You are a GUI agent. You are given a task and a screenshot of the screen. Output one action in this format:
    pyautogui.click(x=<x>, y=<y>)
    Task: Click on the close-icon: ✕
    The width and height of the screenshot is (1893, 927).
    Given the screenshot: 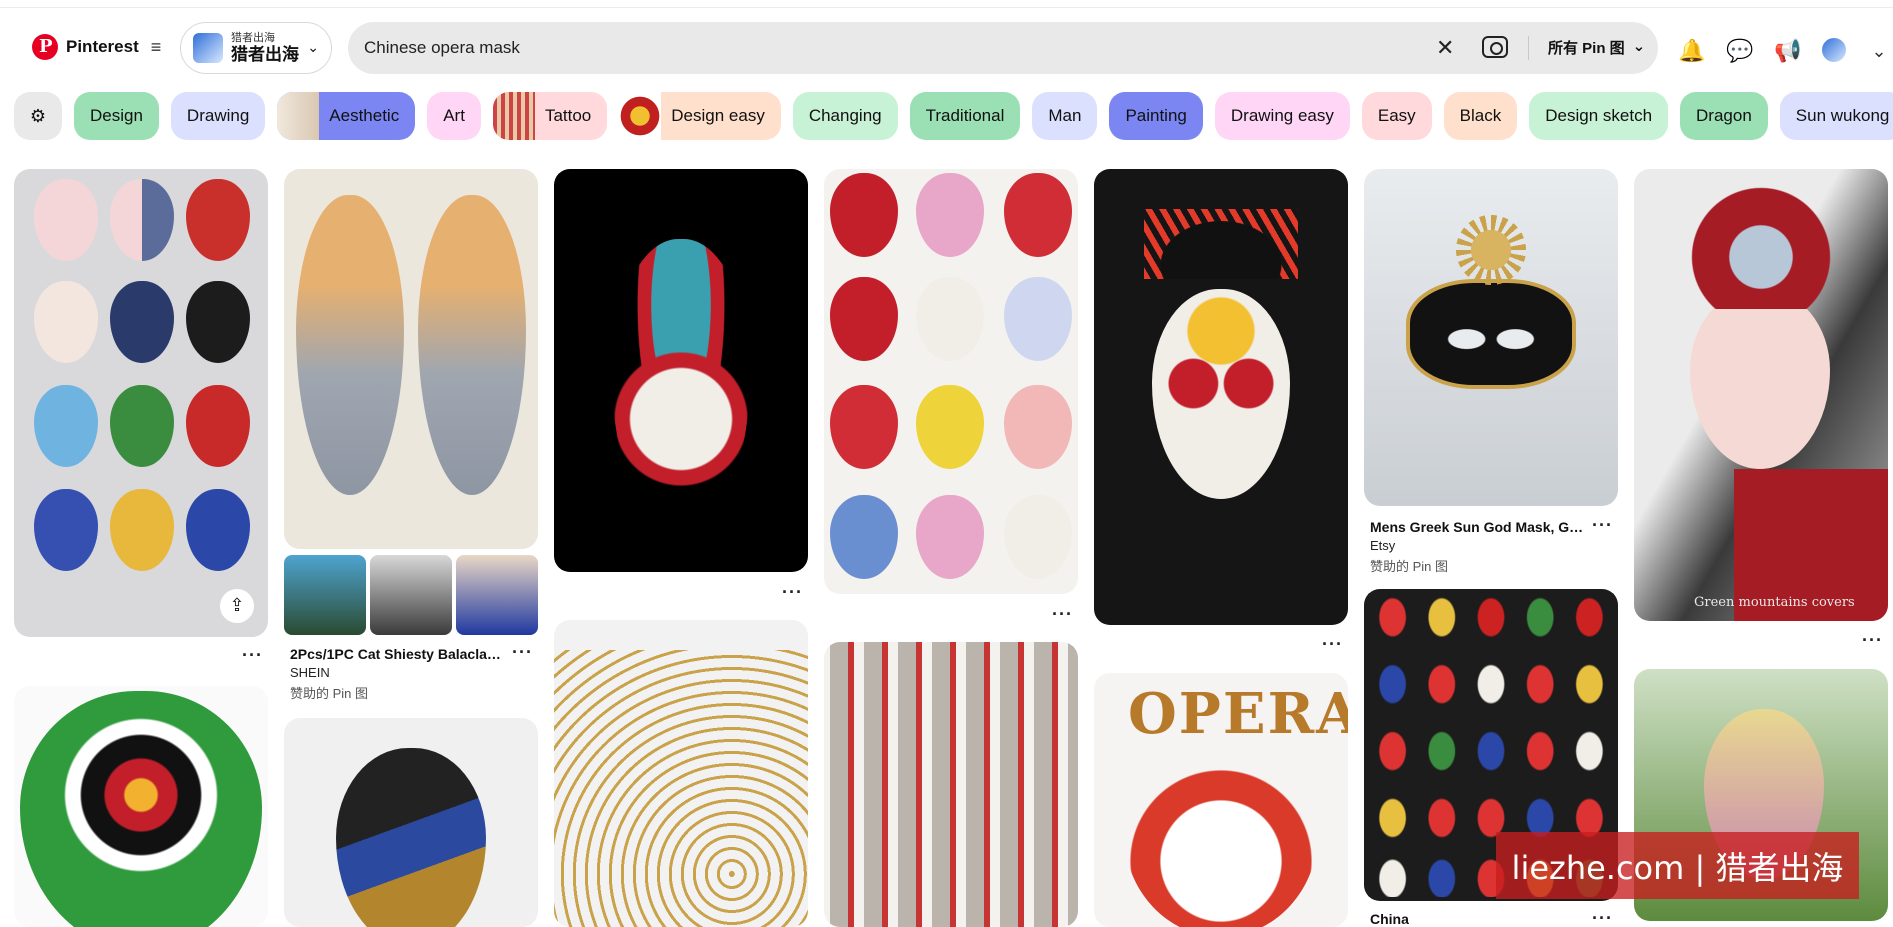 What is the action you would take?
    pyautogui.click(x=1445, y=48)
    